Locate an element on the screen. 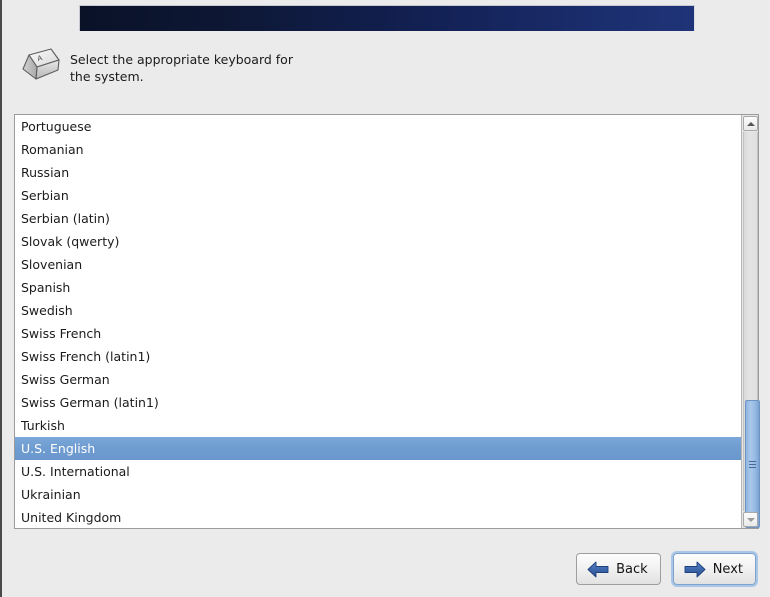 This screenshot has width=770, height=597. list-item: Russian is located at coordinates (378, 172).